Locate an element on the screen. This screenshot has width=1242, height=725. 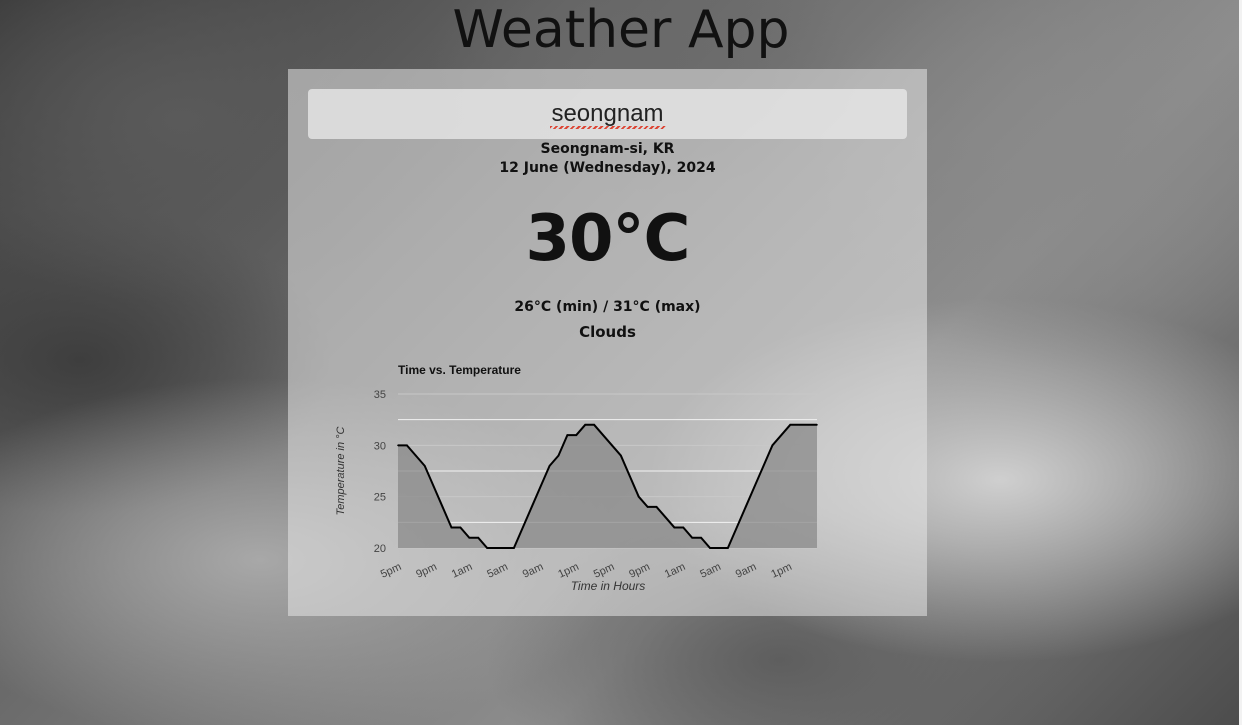
y-tick-label: 30 is located at coordinates (380, 446).